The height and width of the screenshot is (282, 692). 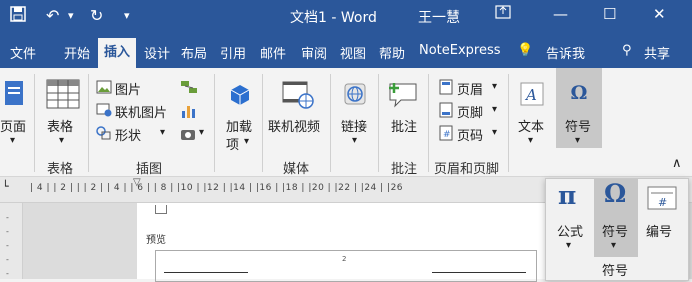 What do you see at coordinates (446, 87) in the screenshot?
I see `header-icon` at bounding box center [446, 87].